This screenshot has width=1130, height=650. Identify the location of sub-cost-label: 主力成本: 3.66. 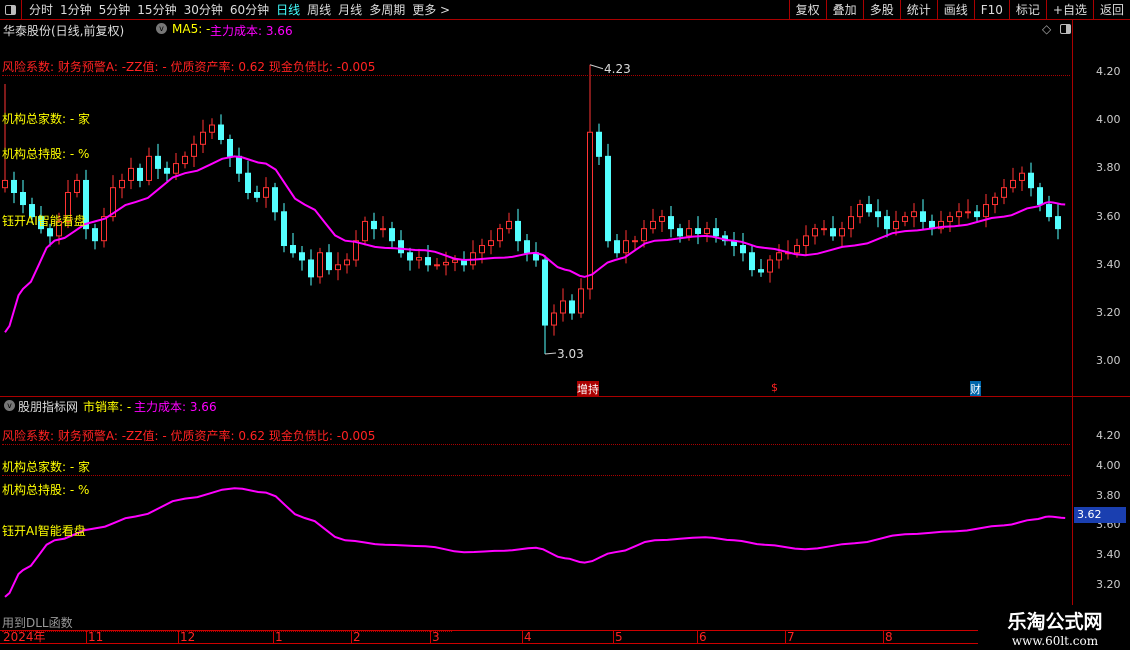
(175, 407).